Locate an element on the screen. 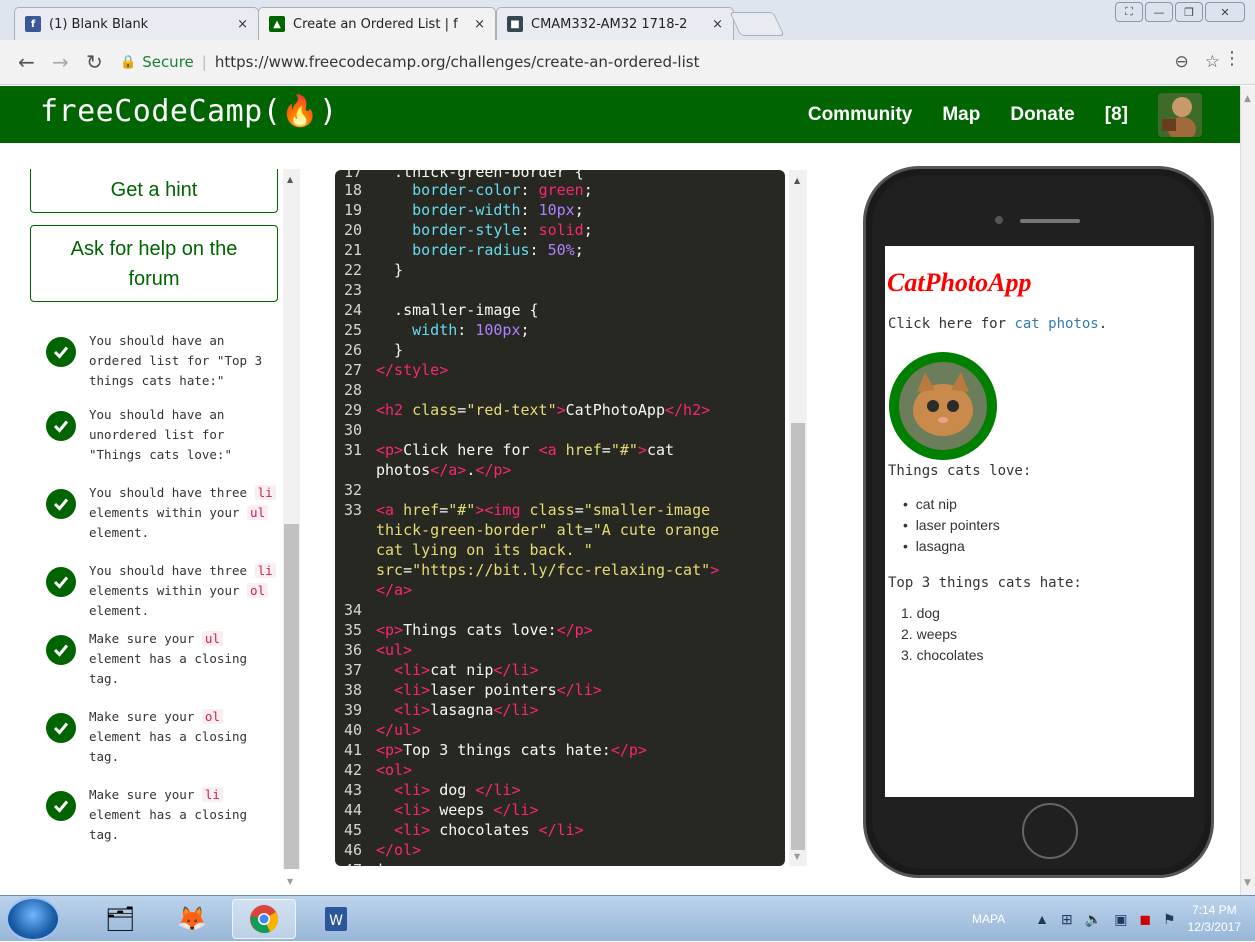 The width and height of the screenshot is (1255, 942). close-window-button: ✕ is located at coordinates (1225, 12).